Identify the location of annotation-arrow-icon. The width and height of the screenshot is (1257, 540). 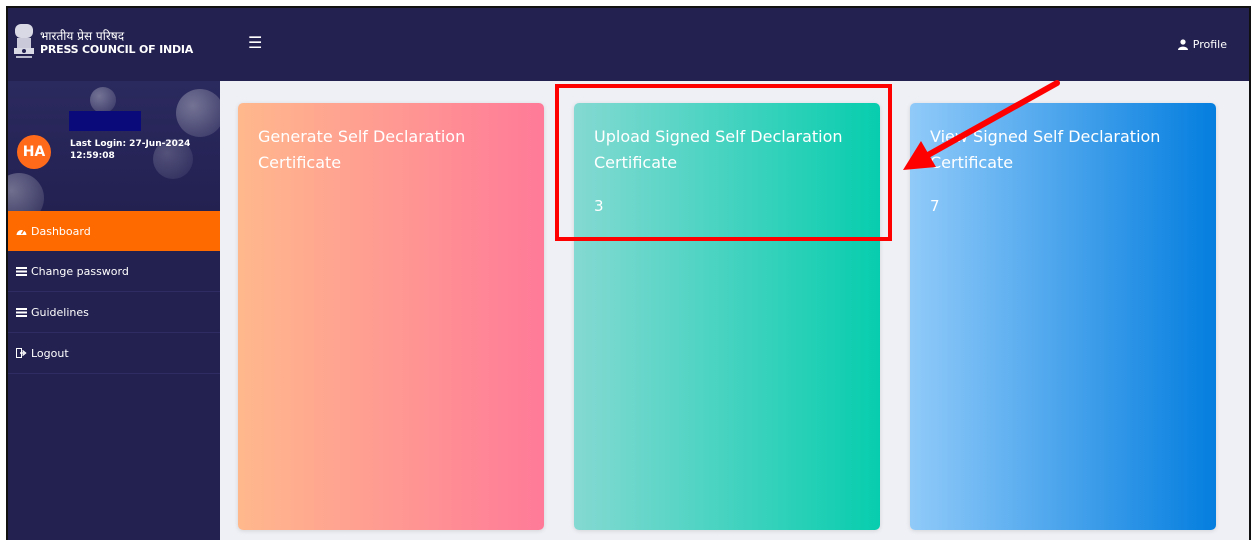
(981, 125).